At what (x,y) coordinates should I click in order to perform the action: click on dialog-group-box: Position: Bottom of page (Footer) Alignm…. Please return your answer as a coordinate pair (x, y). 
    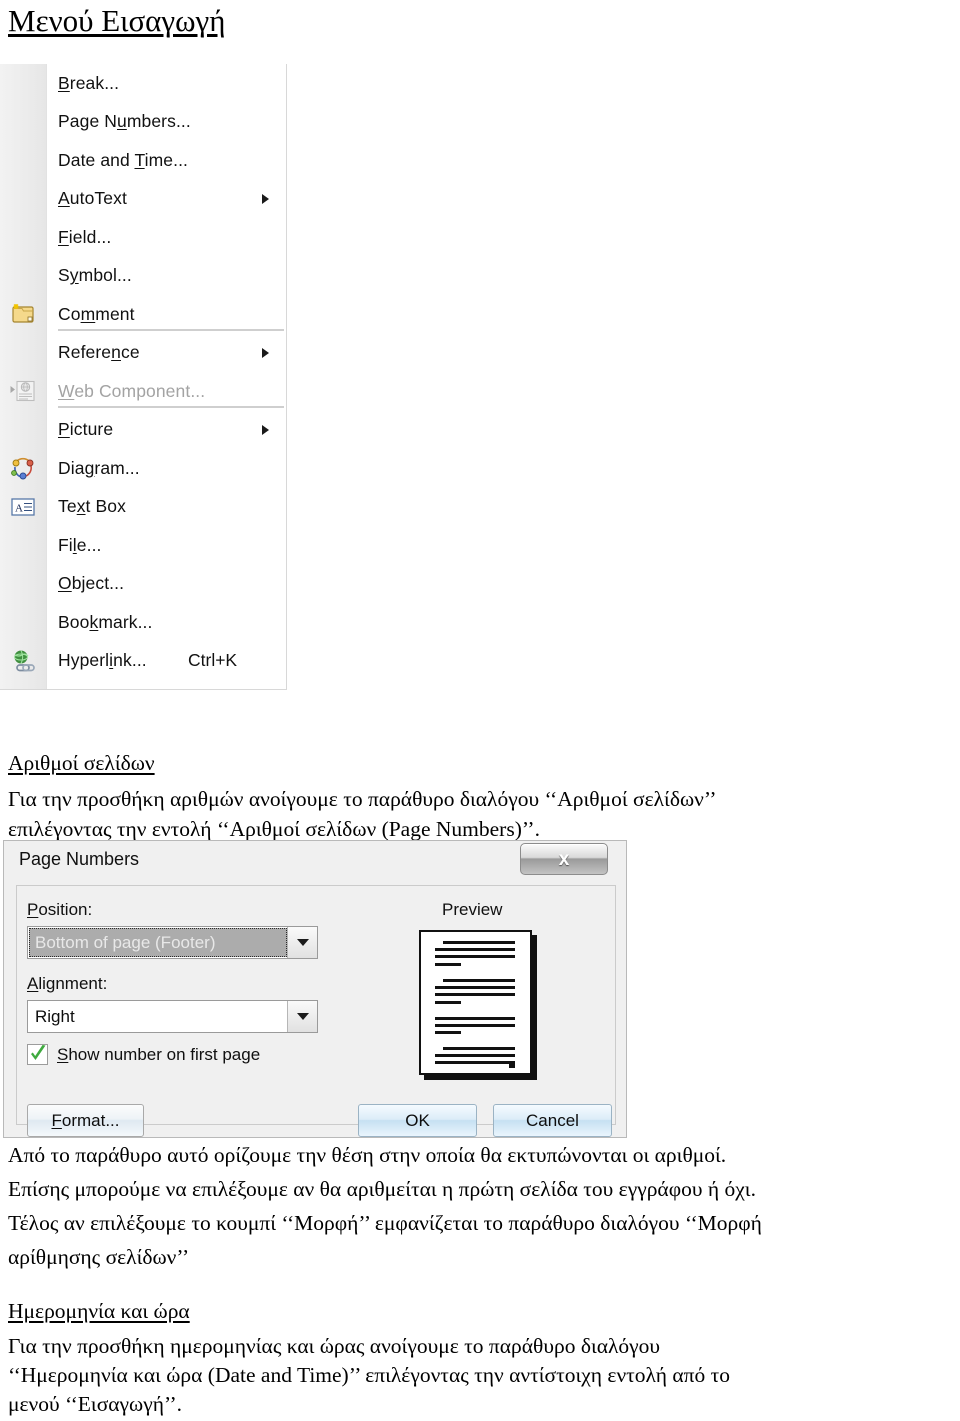
    Looking at the image, I should click on (316, 1011).